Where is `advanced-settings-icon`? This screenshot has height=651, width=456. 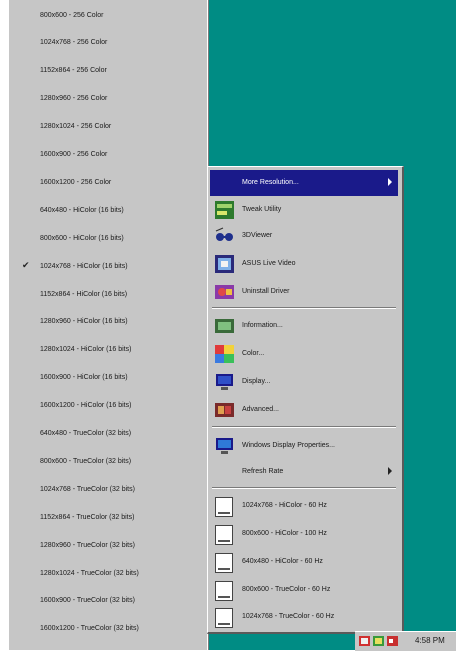 advanced-settings-icon is located at coordinates (224, 410).